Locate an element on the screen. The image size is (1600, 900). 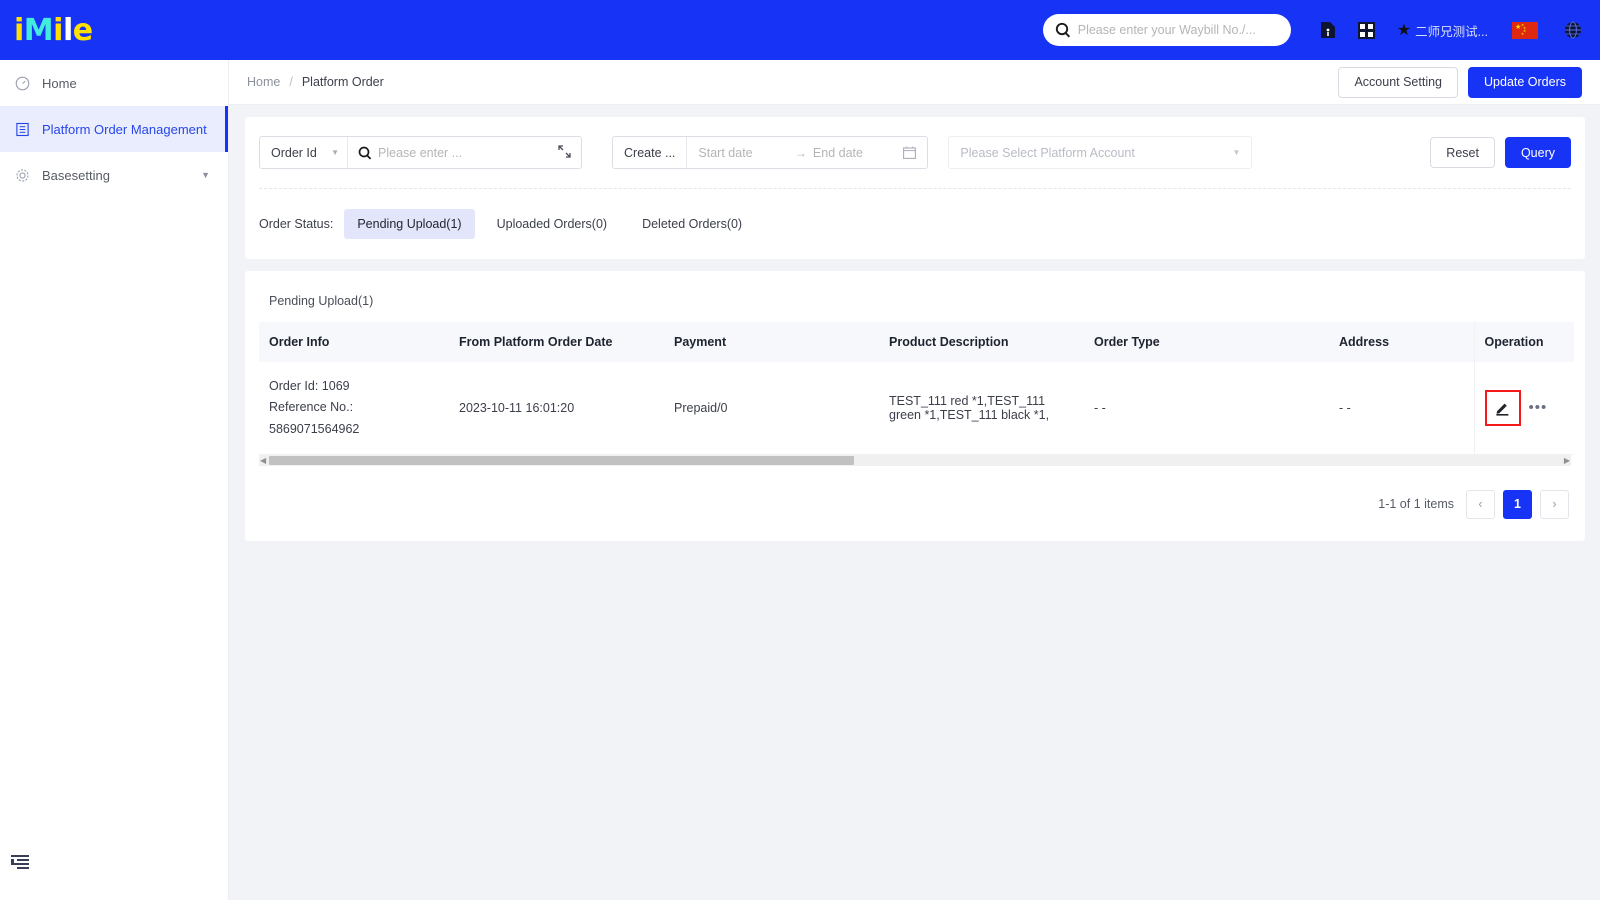
grid-apps-icon is located at coordinates (1367, 30).